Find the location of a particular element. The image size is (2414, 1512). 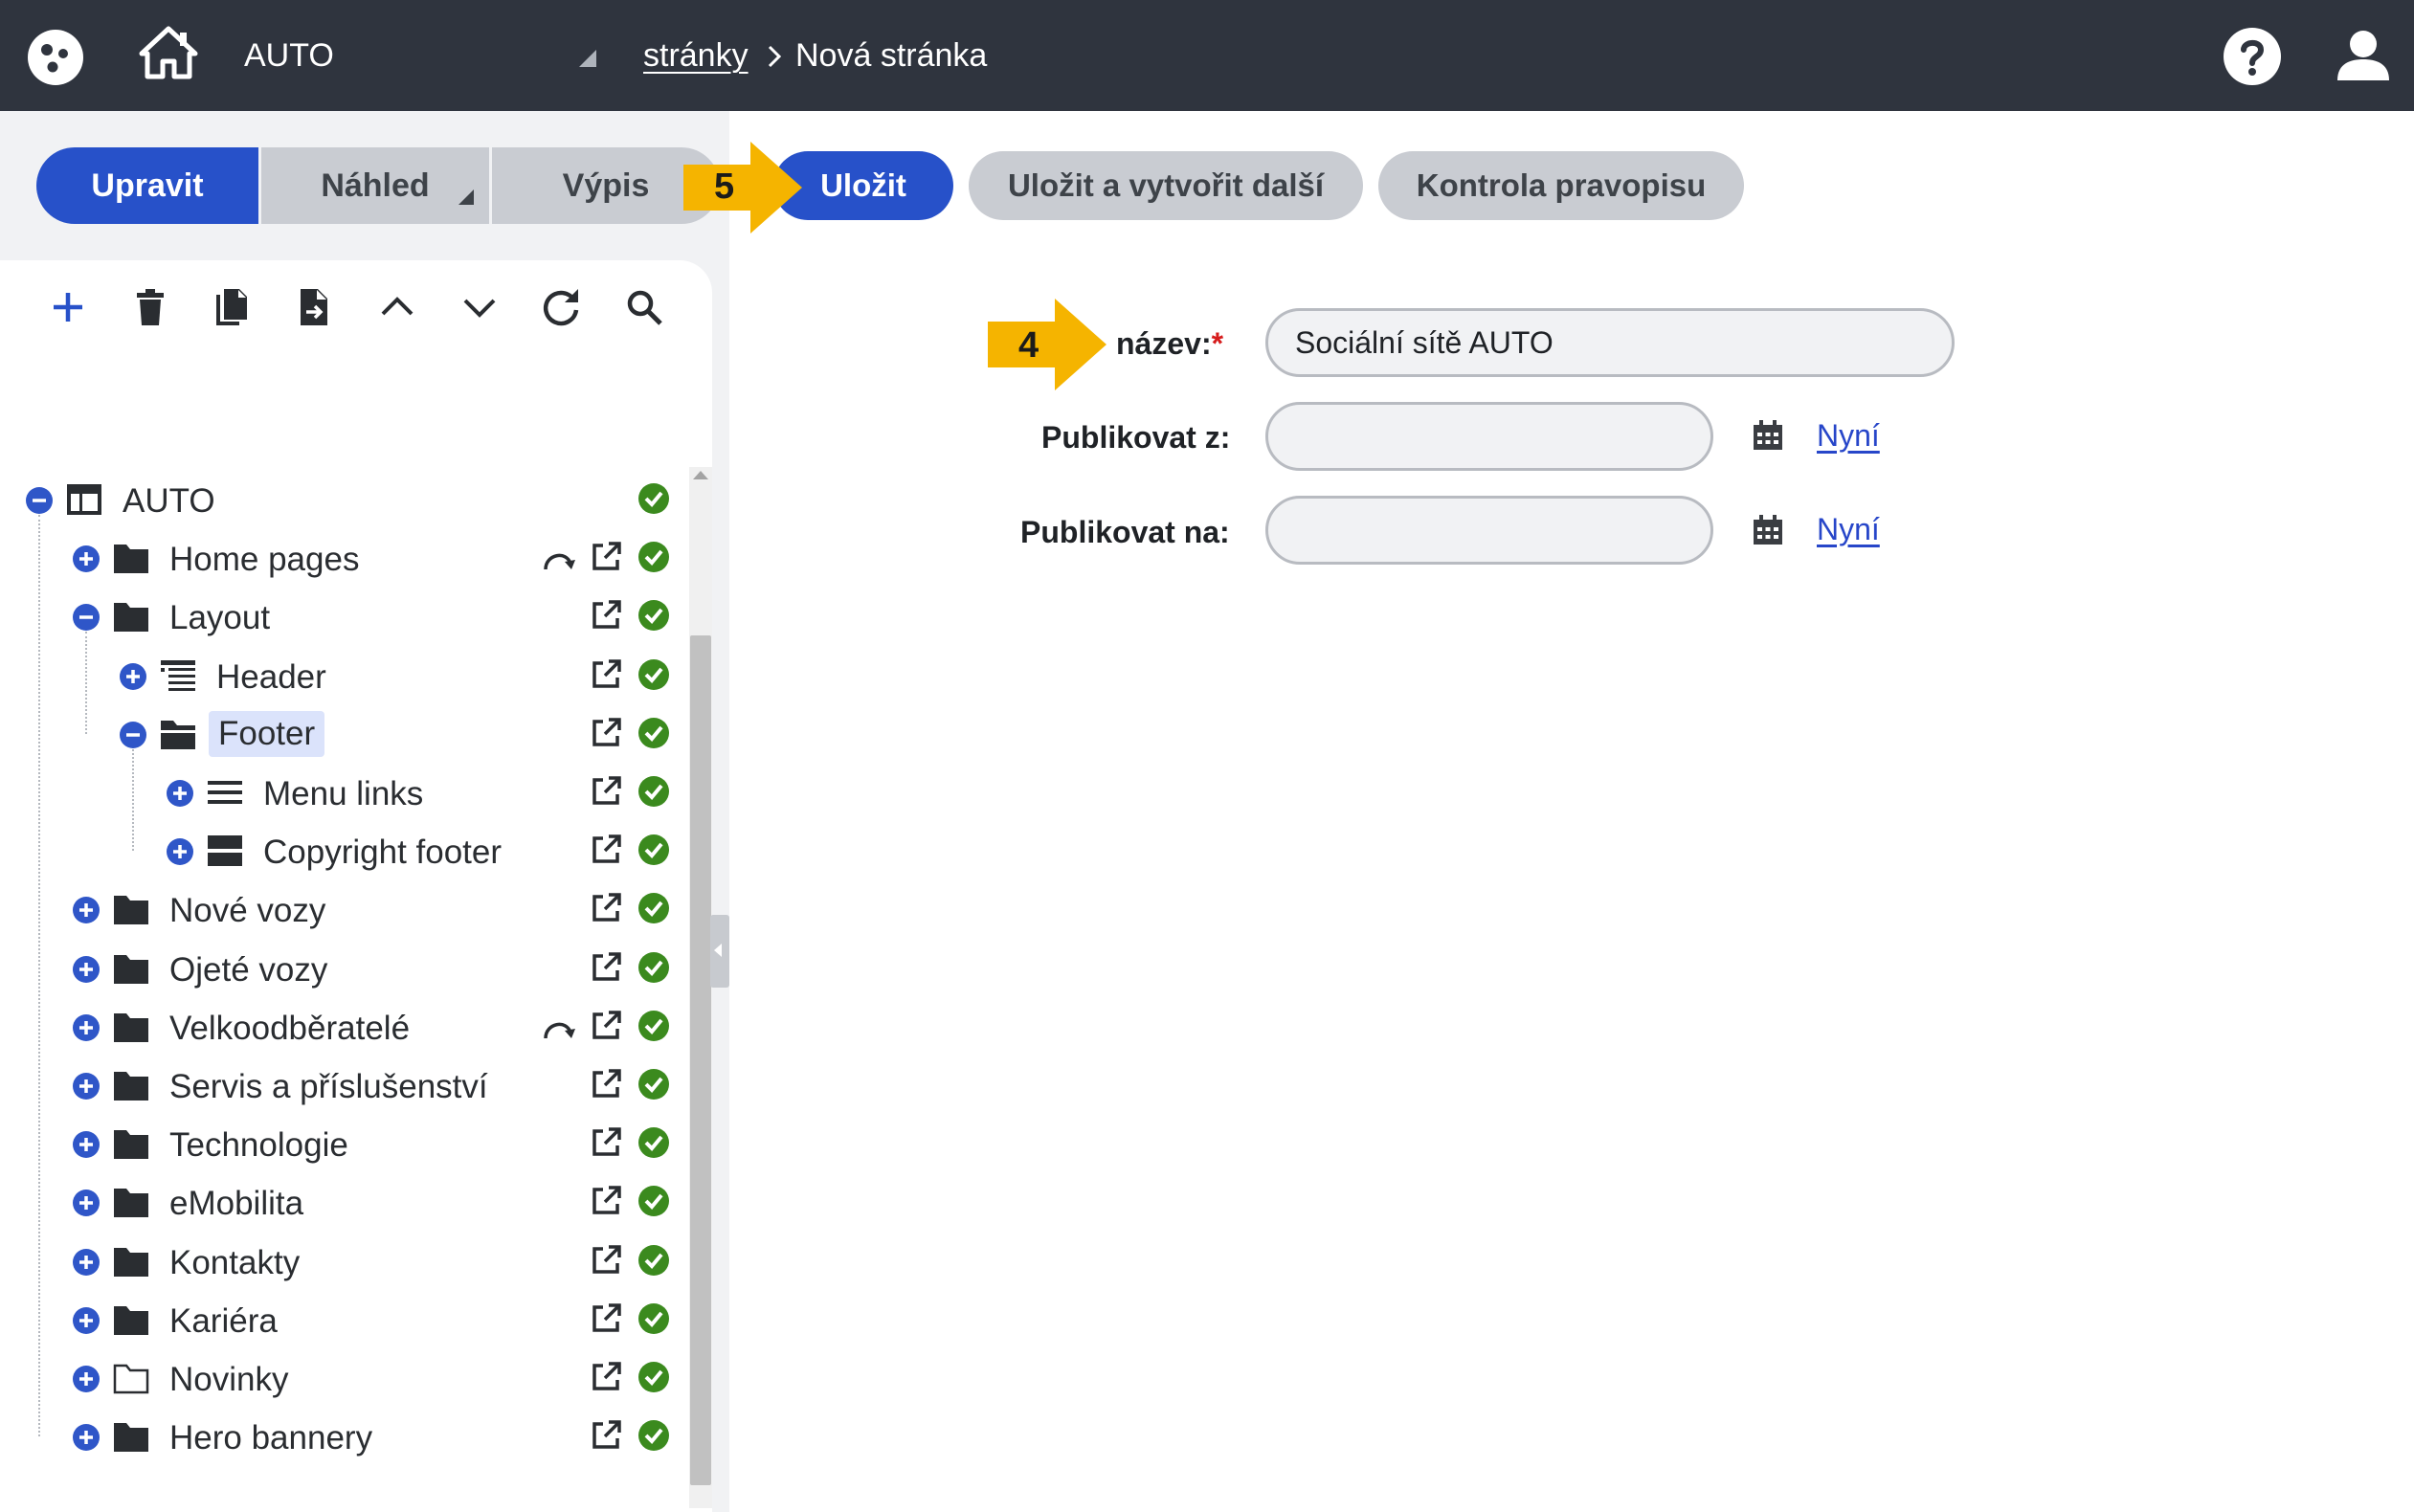

refresh-icon is located at coordinates (562, 307).